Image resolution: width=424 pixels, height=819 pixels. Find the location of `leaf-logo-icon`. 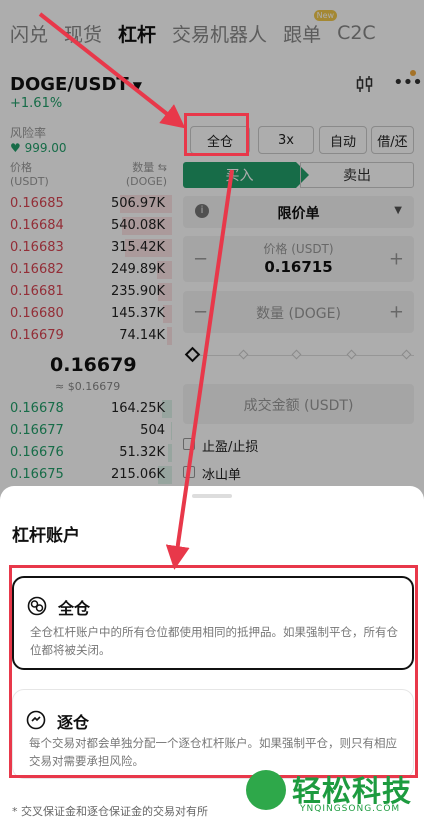

leaf-logo-icon is located at coordinates (266, 790).